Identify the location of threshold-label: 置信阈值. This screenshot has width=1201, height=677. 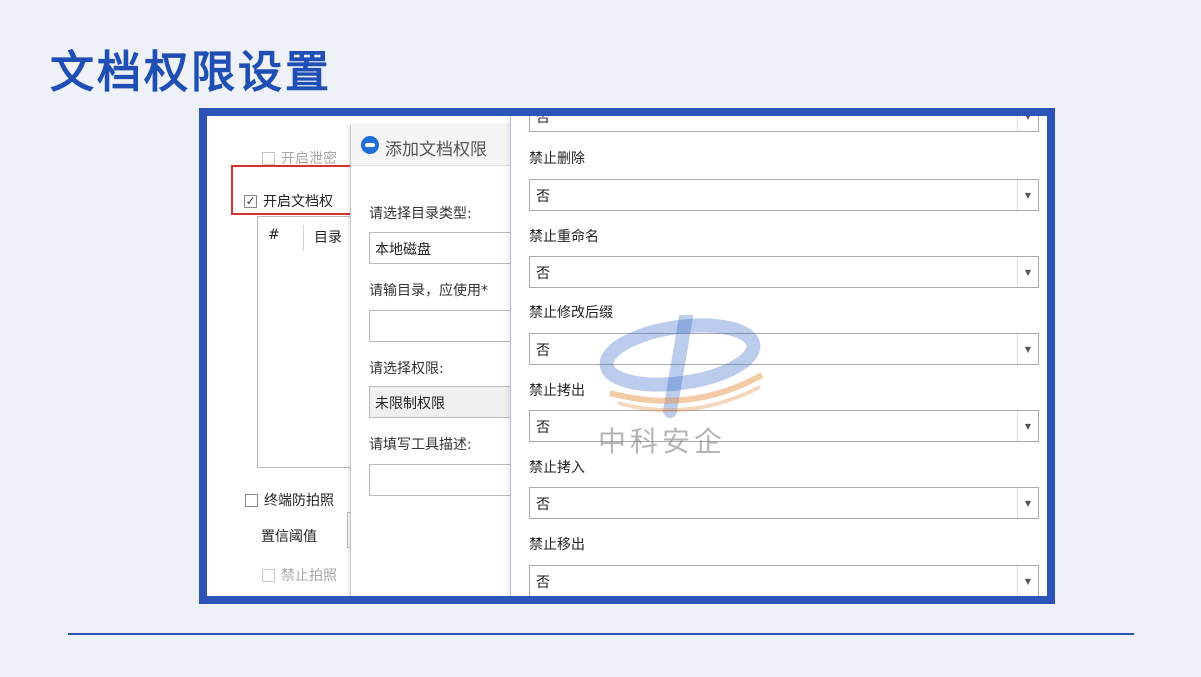
(289, 537).